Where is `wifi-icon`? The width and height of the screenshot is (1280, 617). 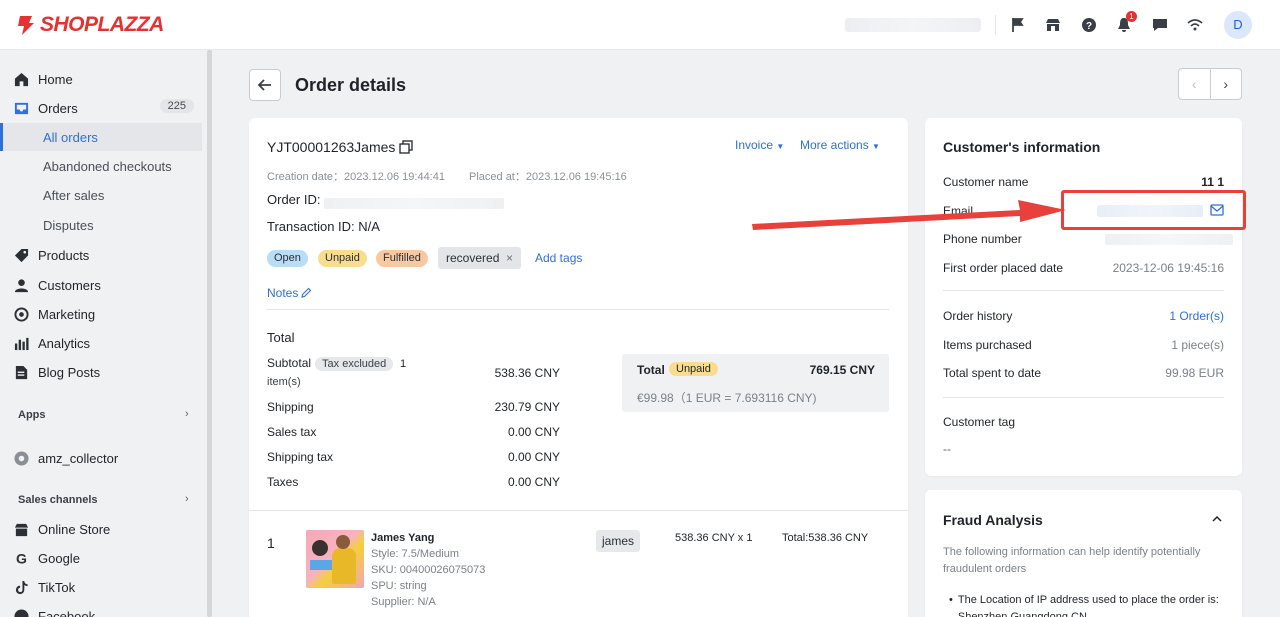 wifi-icon is located at coordinates (1195, 25).